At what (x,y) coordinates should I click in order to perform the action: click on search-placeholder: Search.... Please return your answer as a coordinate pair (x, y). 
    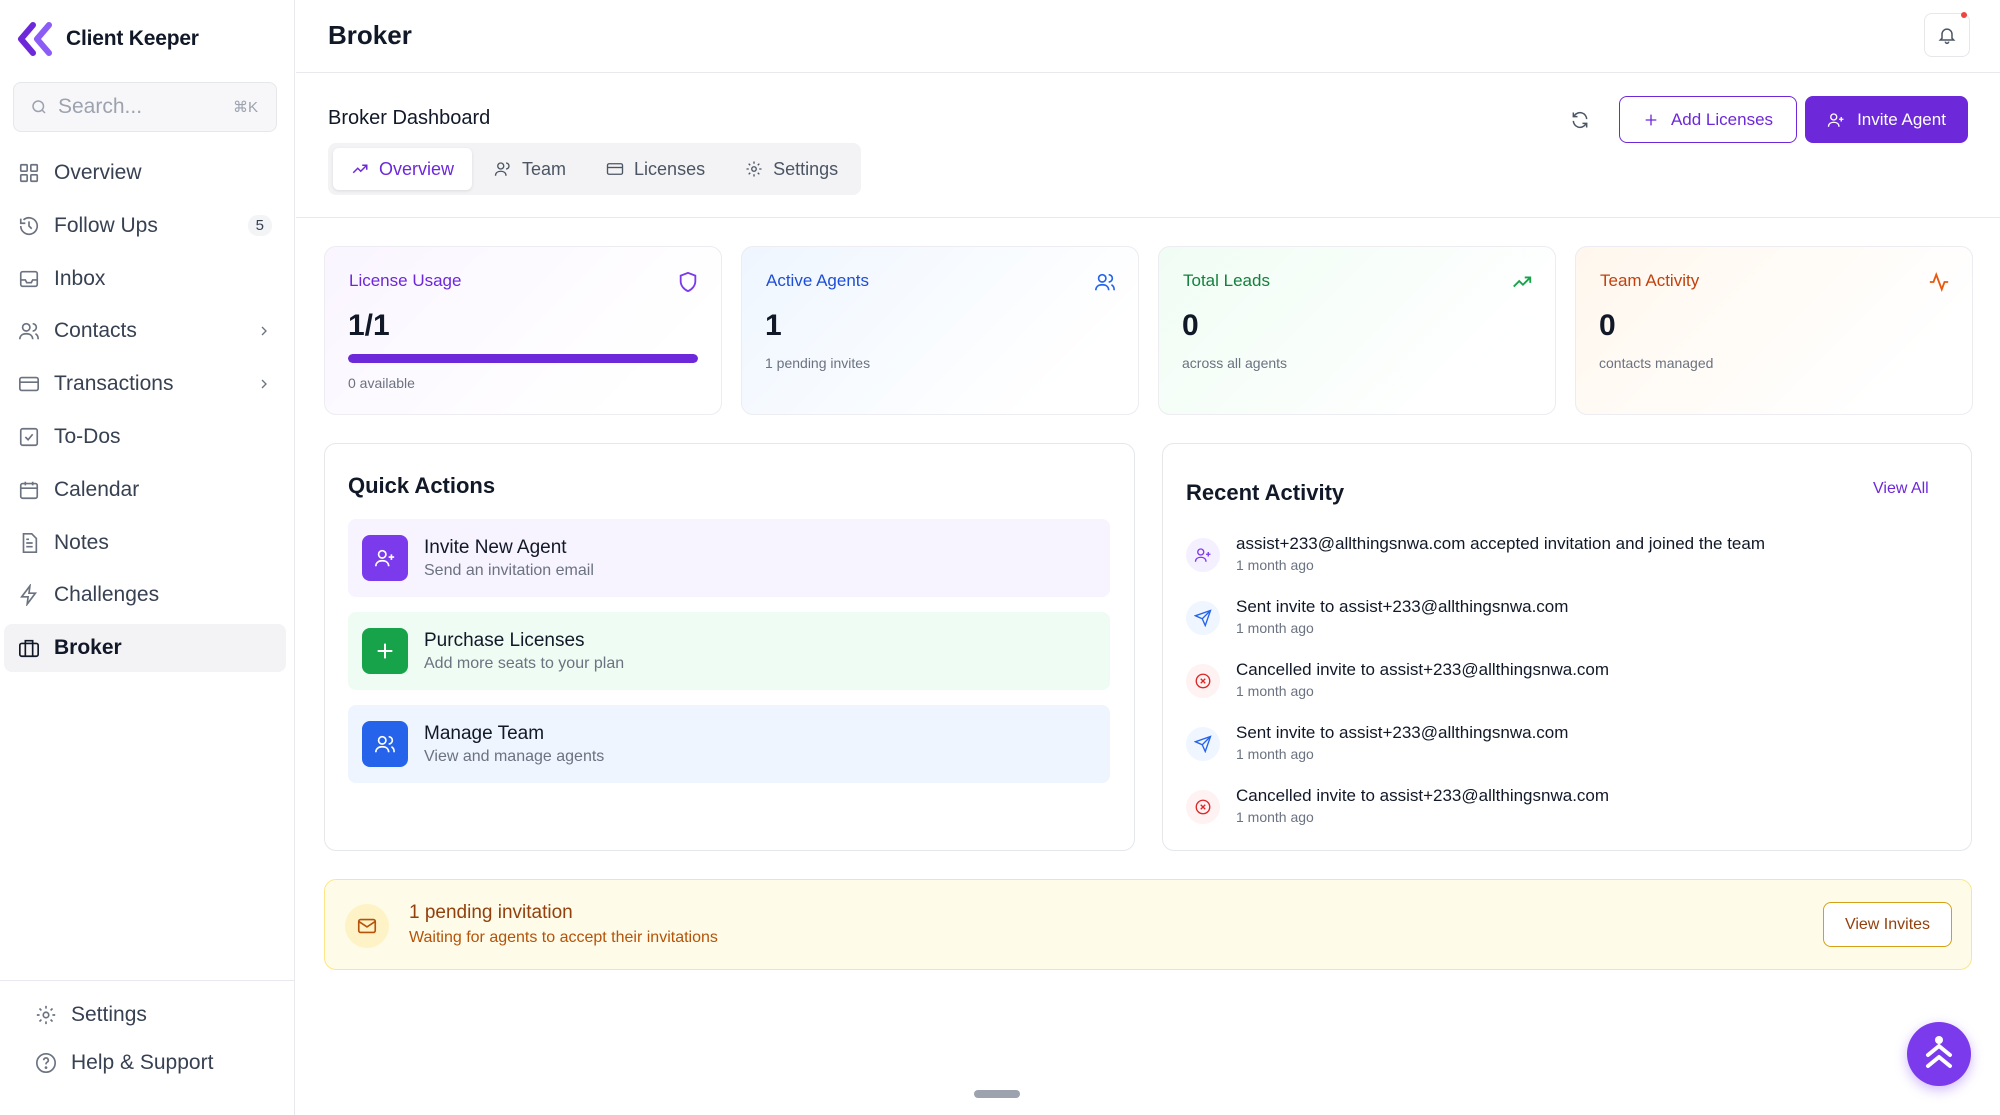
    Looking at the image, I should click on (100, 106).